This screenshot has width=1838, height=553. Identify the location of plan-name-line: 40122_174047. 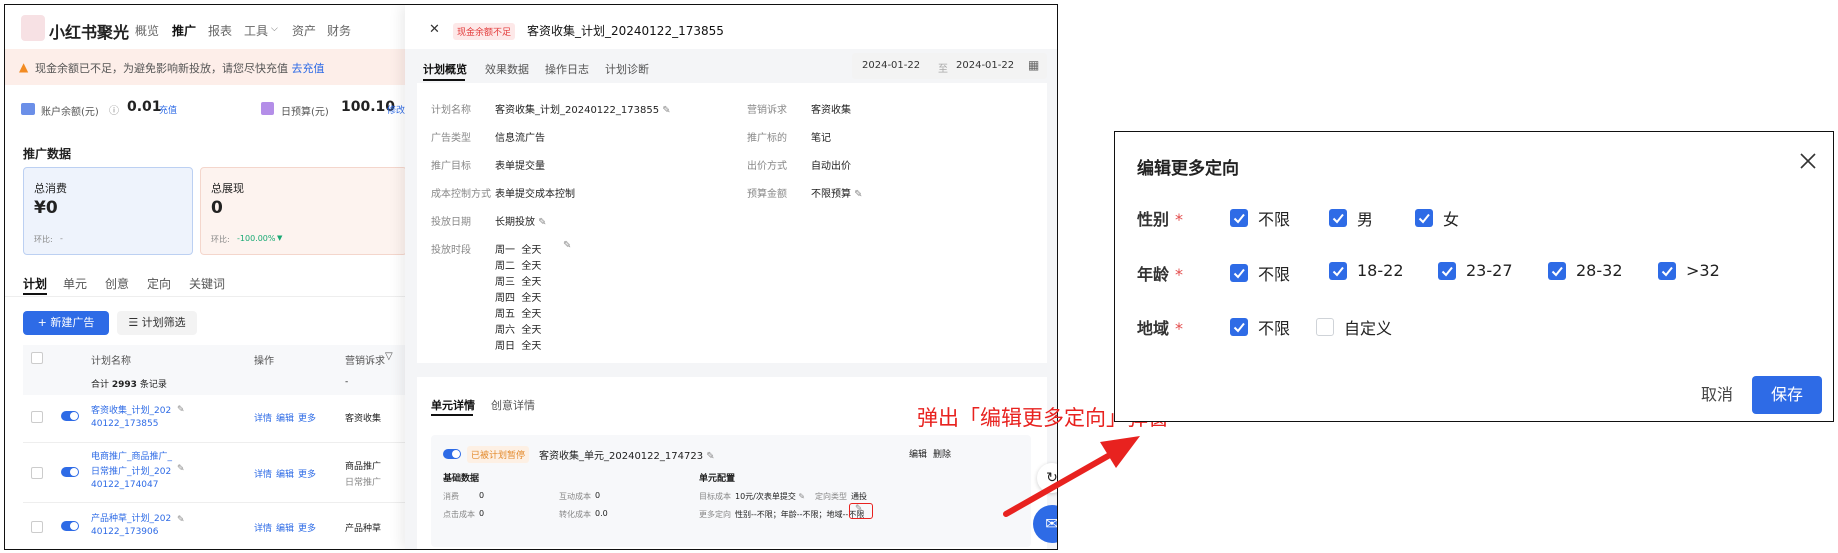
(125, 485).